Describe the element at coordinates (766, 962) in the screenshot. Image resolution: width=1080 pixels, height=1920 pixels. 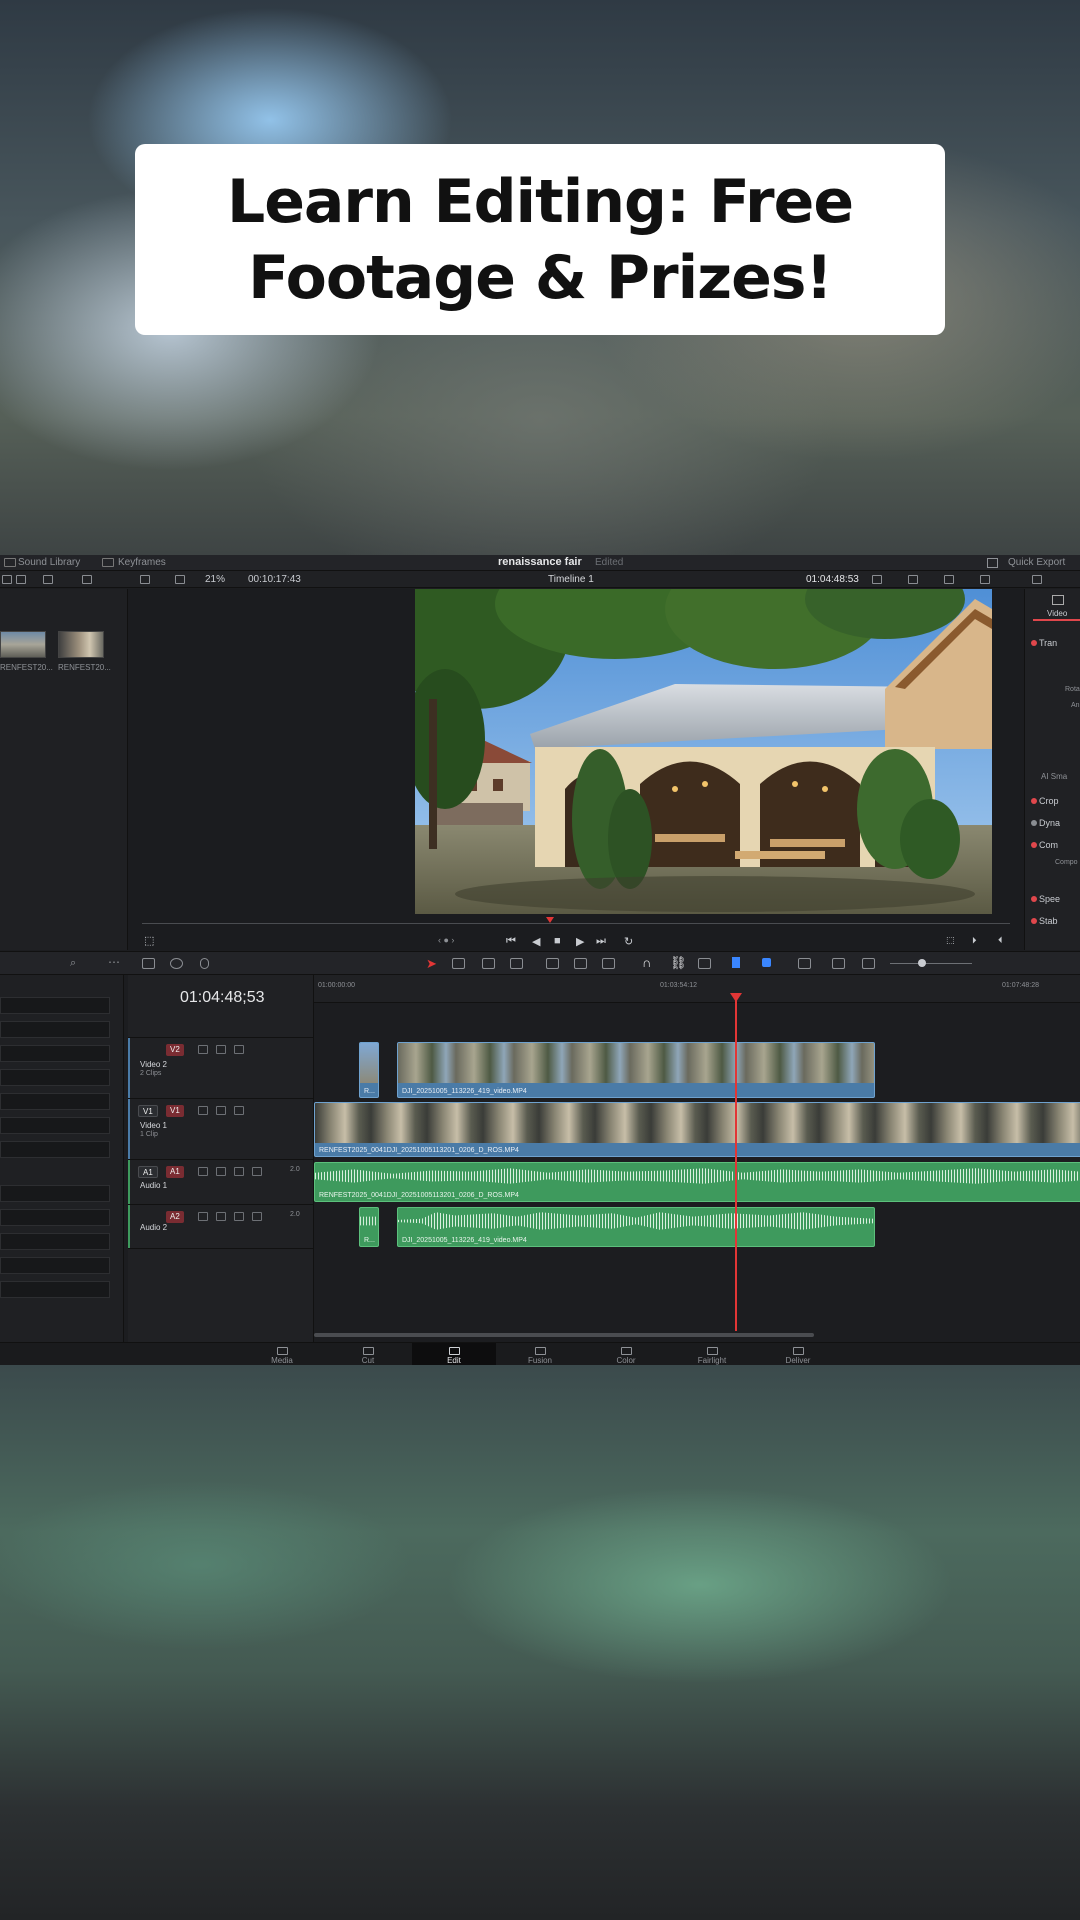
I see `marker-icon` at that location.